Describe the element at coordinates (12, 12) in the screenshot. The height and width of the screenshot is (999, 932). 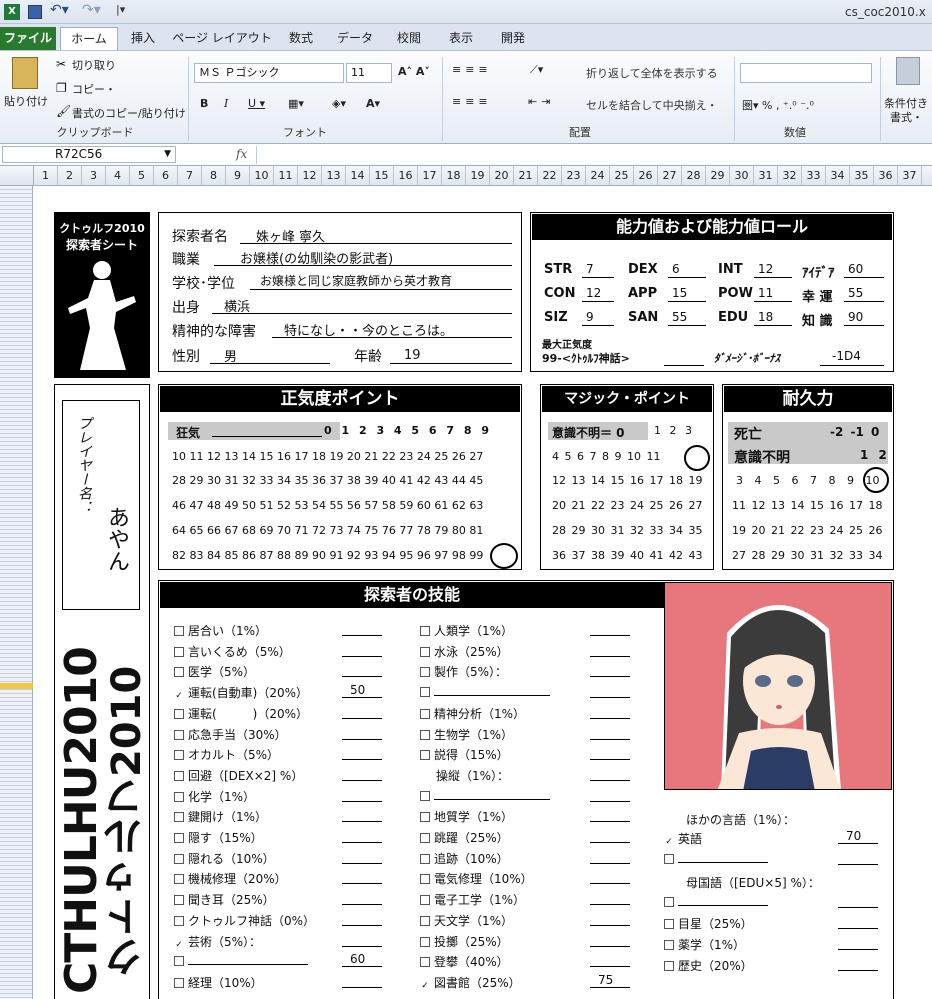
I see `excel-icon: X` at that location.